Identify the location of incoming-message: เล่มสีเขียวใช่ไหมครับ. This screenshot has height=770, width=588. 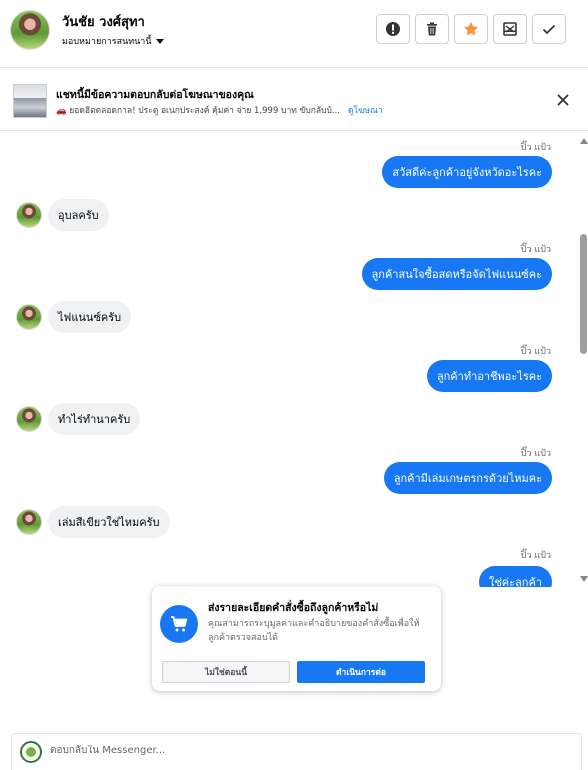
(93, 522).